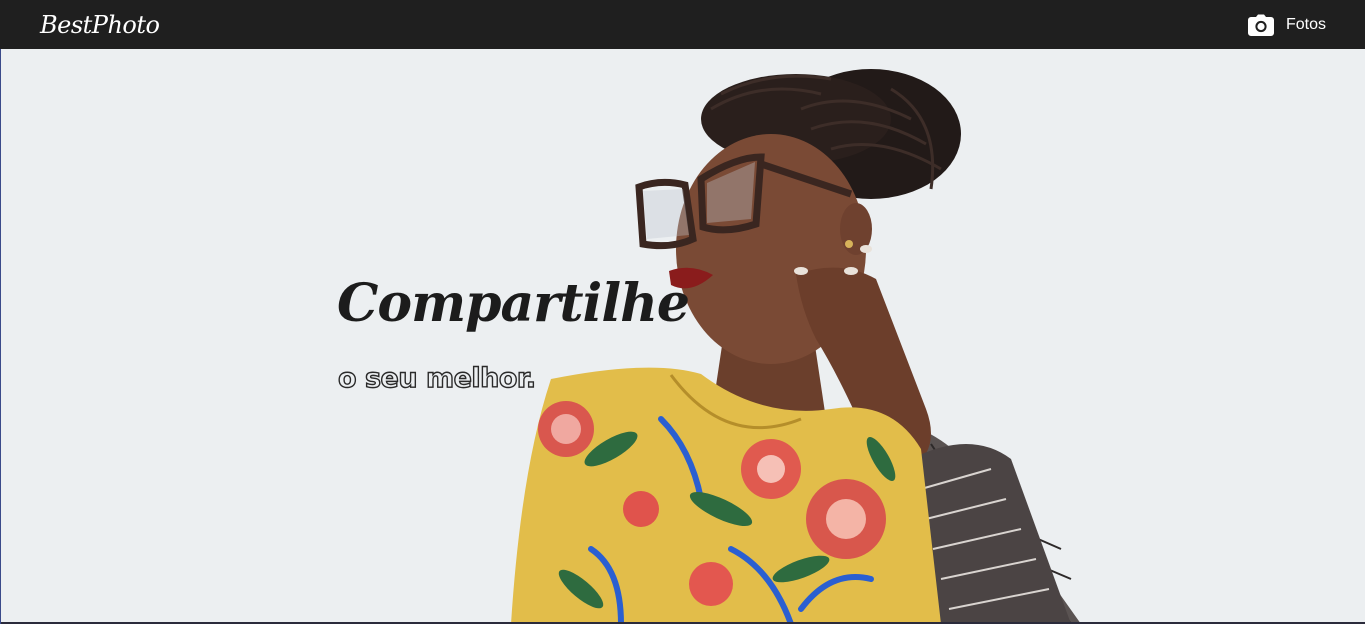 The image size is (1365, 624). Describe the element at coordinates (100, 25) in the screenshot. I see `brand-logo: BestPhoto` at that location.